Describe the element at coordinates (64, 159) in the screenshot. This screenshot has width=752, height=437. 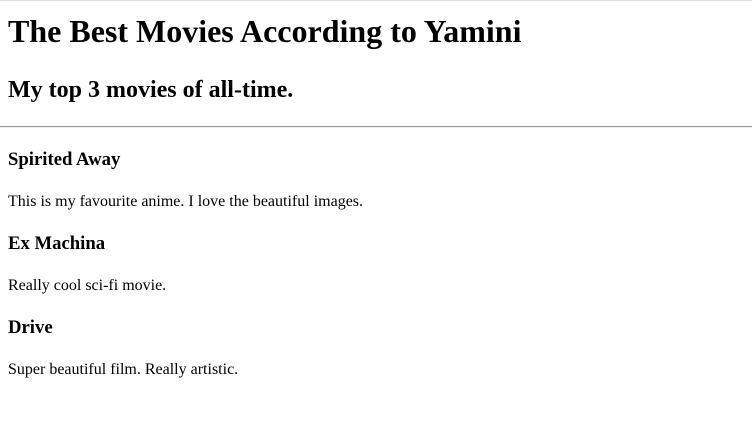
I see `movie-title: Spirited Away` at that location.